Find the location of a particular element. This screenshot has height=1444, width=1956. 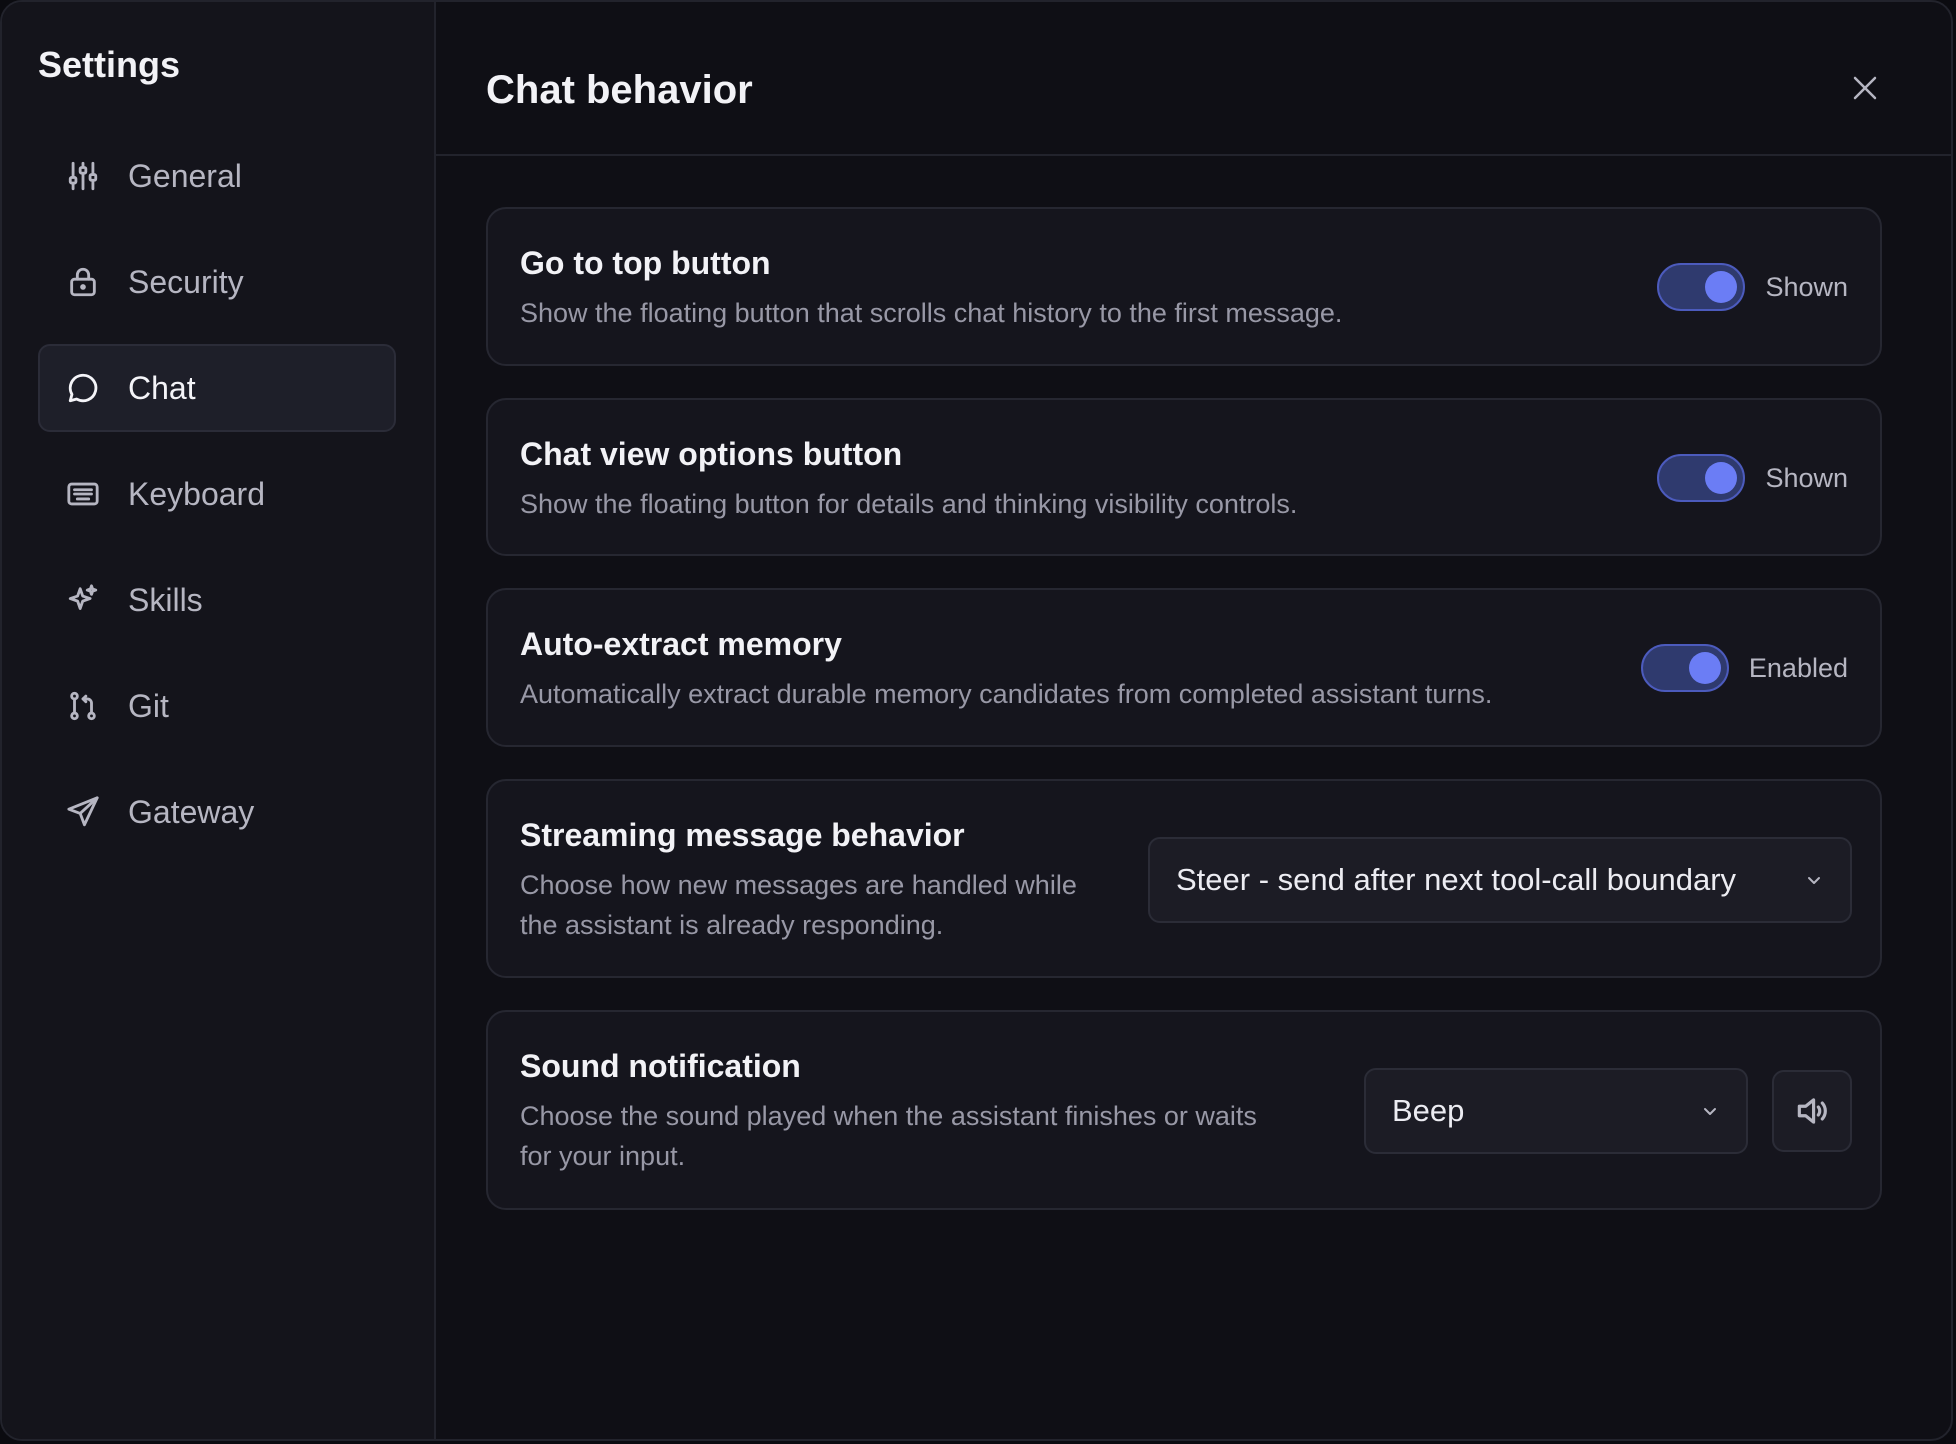

sparkle-icon is located at coordinates (83, 600).